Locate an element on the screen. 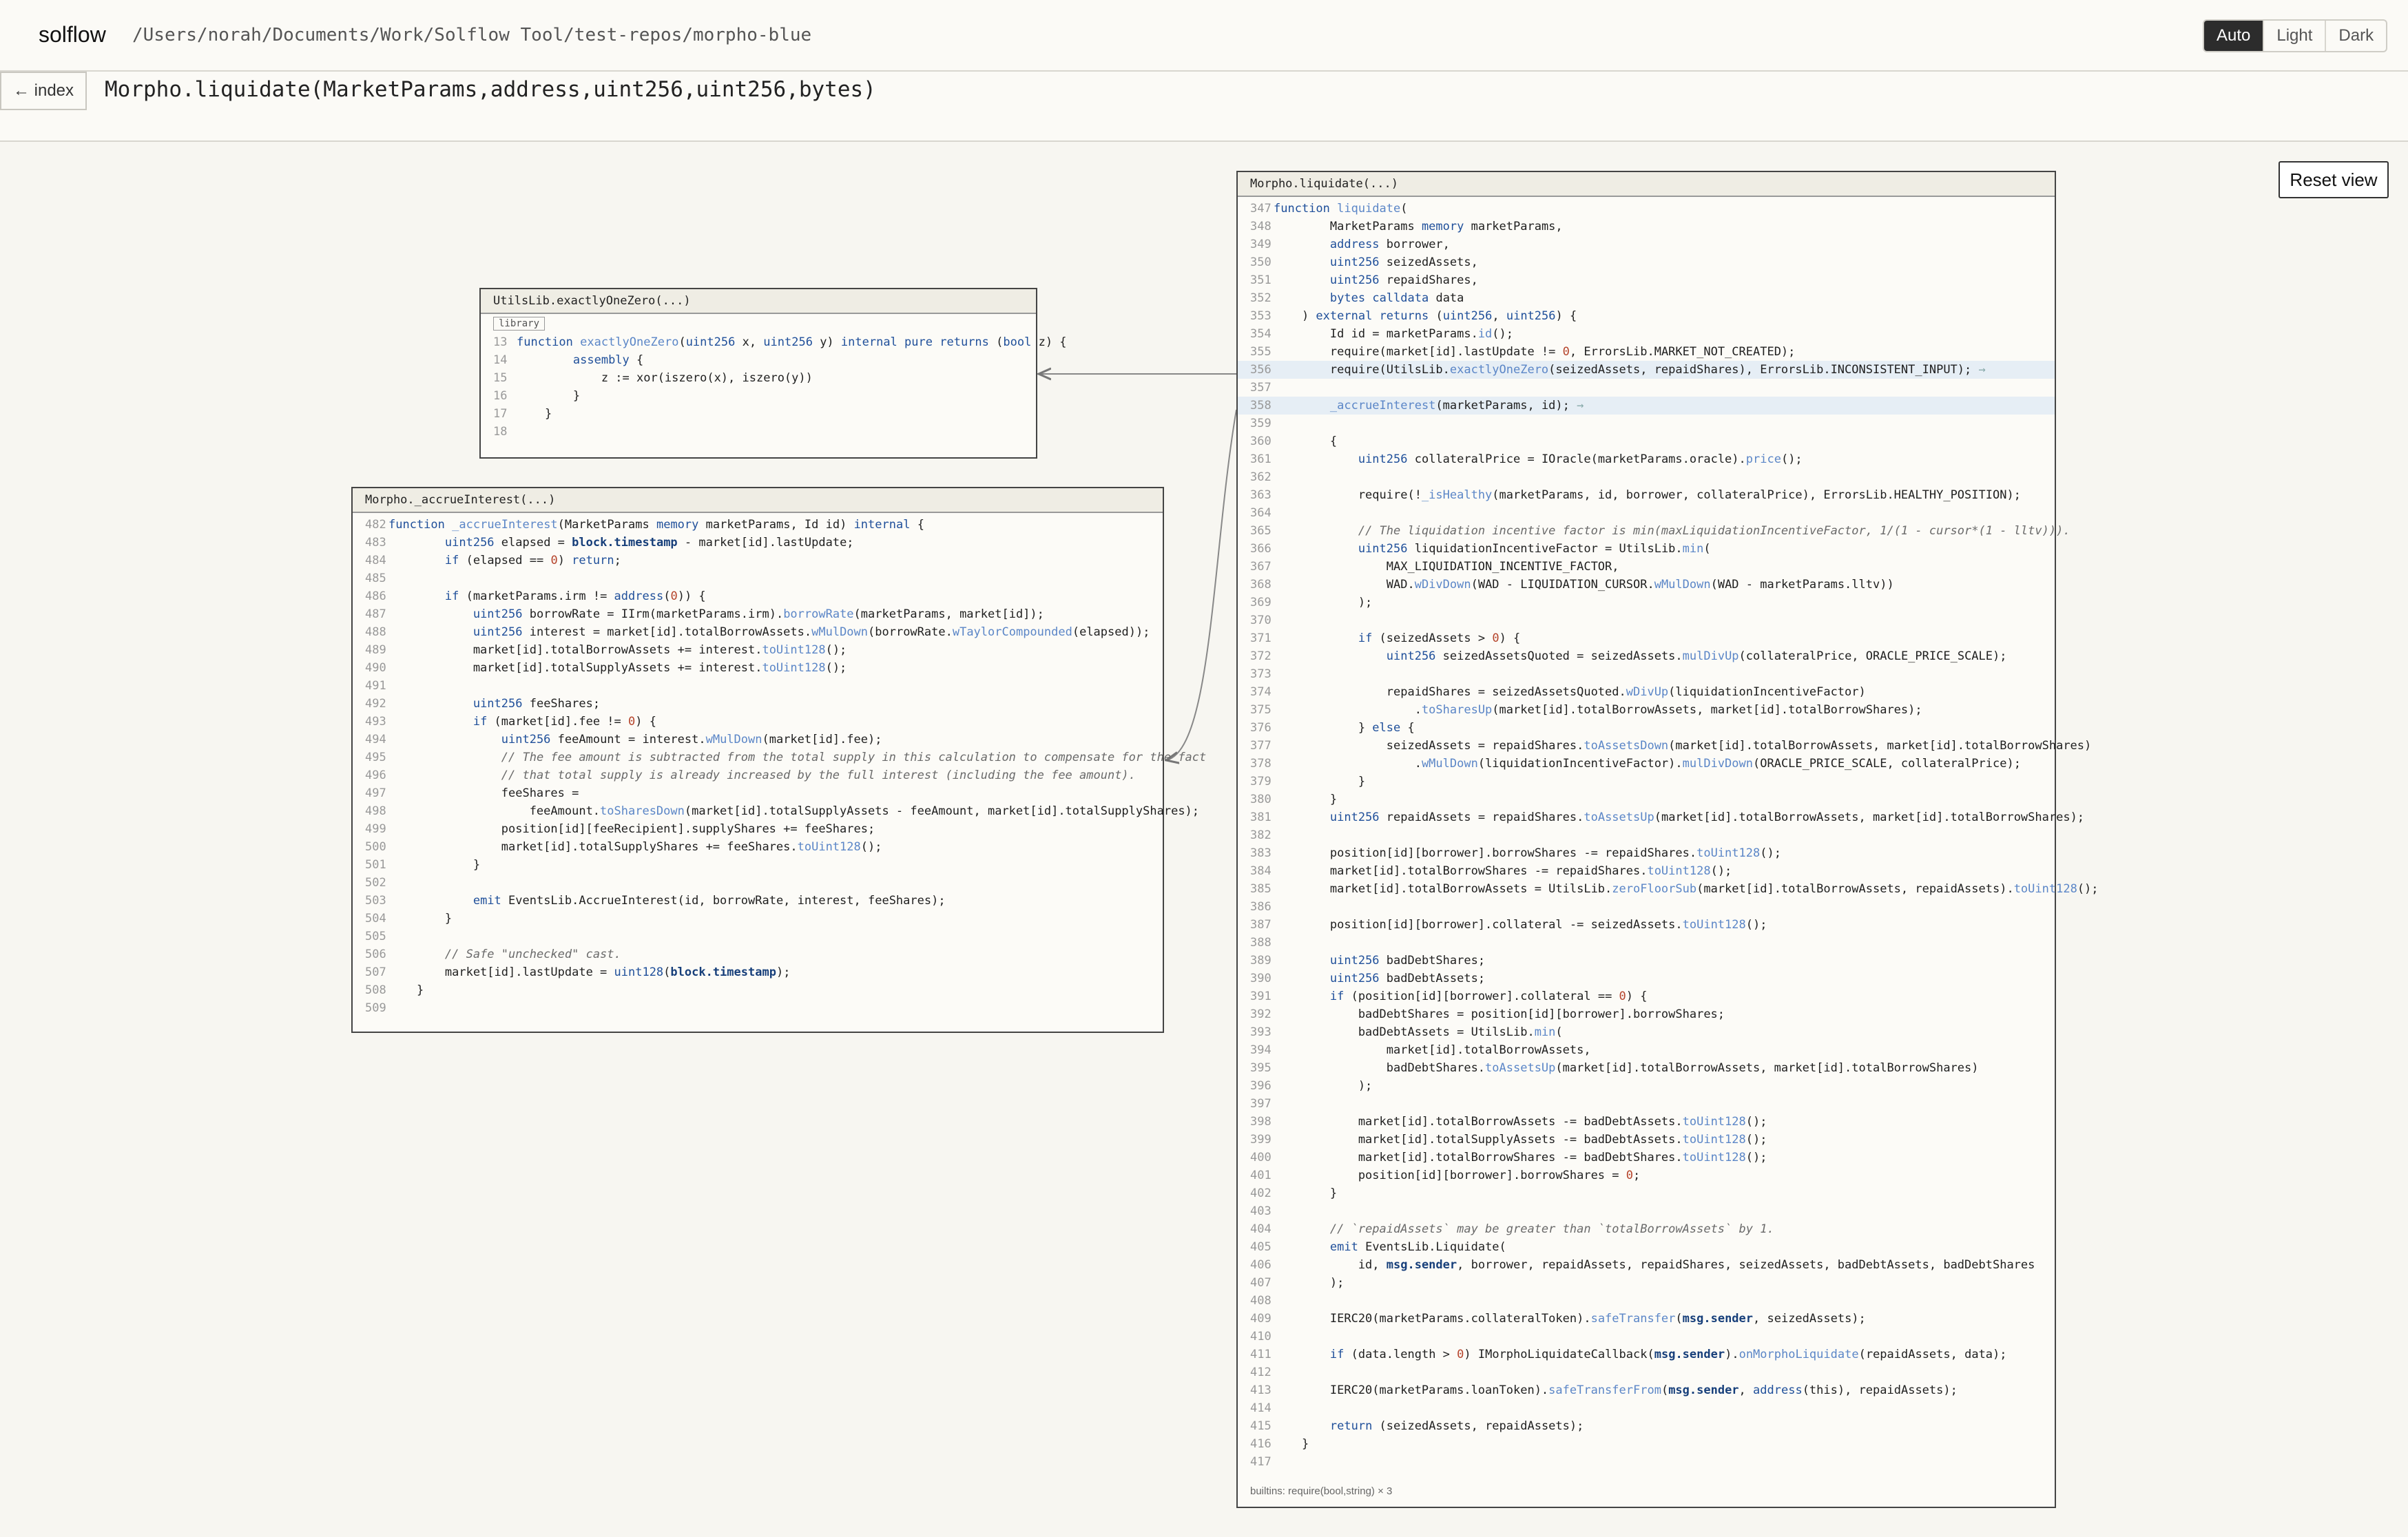 The height and width of the screenshot is (1537, 2408). line-number: 17 is located at coordinates (501, 414).